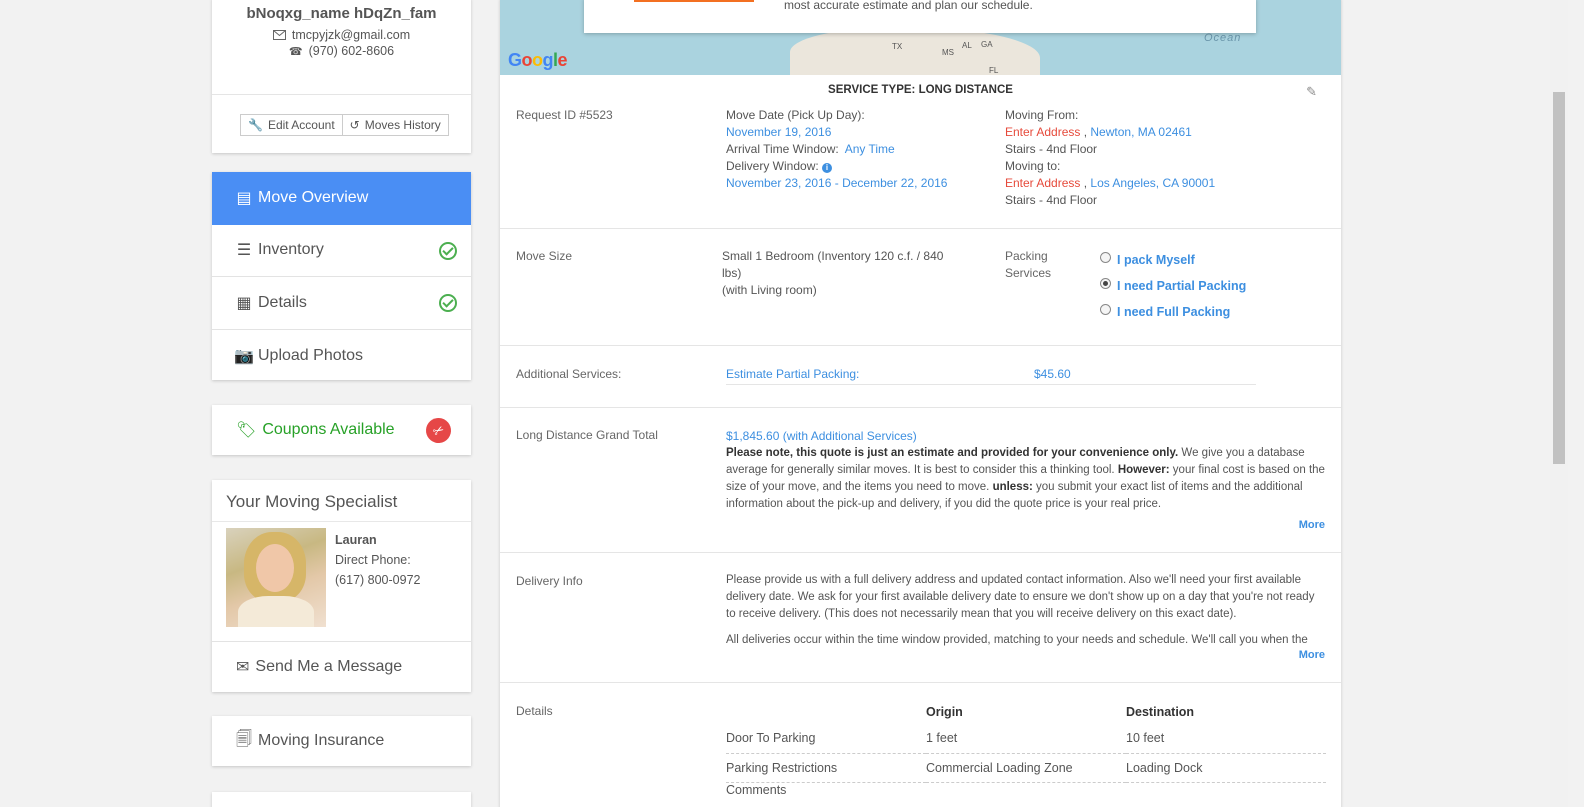 The height and width of the screenshot is (807, 1584). What do you see at coordinates (1152, 183) in the screenshot?
I see `to-city: Los Angeles, CA 90001` at bounding box center [1152, 183].